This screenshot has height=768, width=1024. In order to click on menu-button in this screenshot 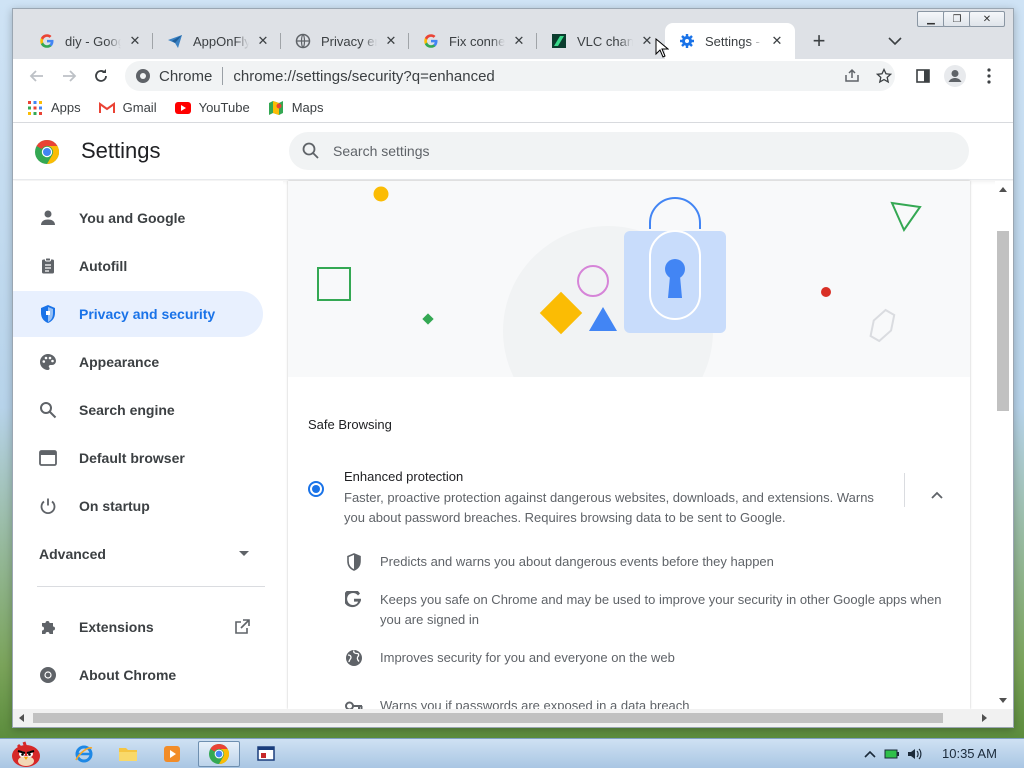, I will do `click(989, 76)`.